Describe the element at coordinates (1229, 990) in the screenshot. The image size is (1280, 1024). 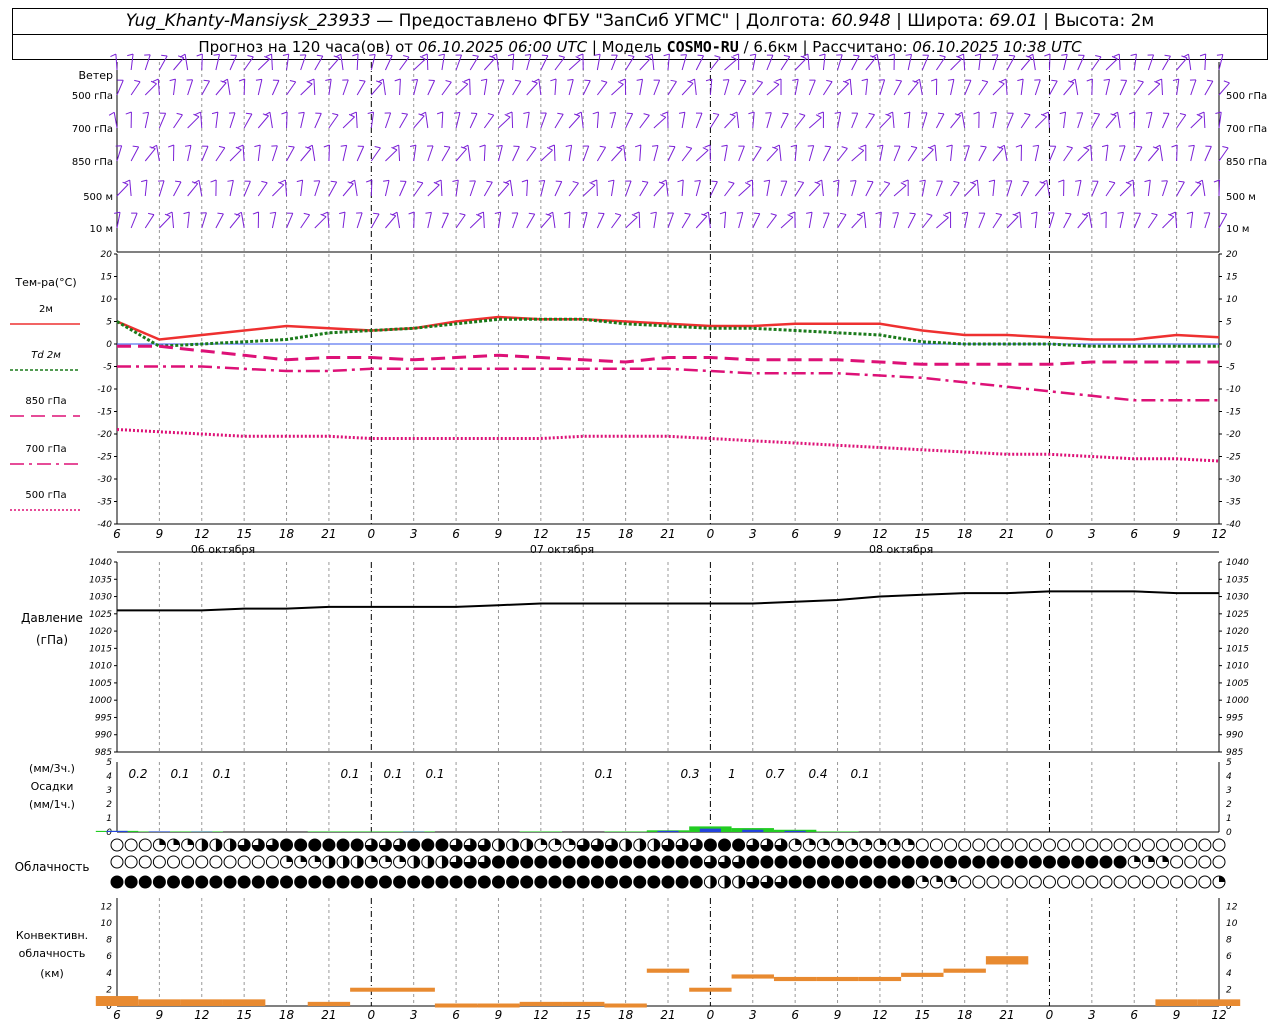
I see `conv-tick-right: 2` at that location.